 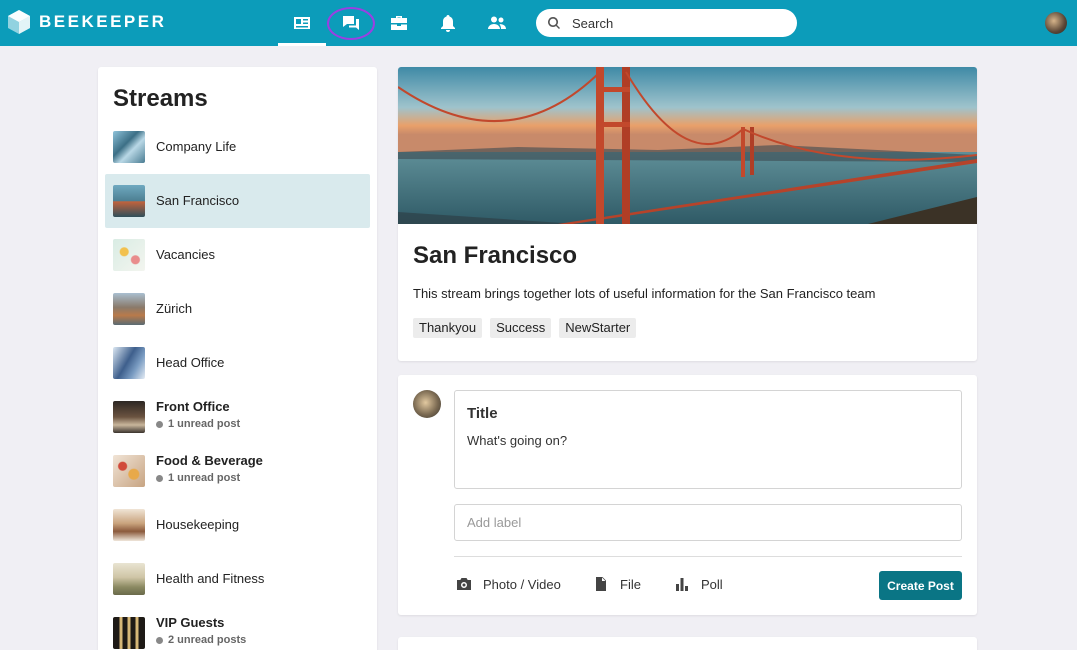 What do you see at coordinates (687, 643) in the screenshot?
I see `next-post-card` at bounding box center [687, 643].